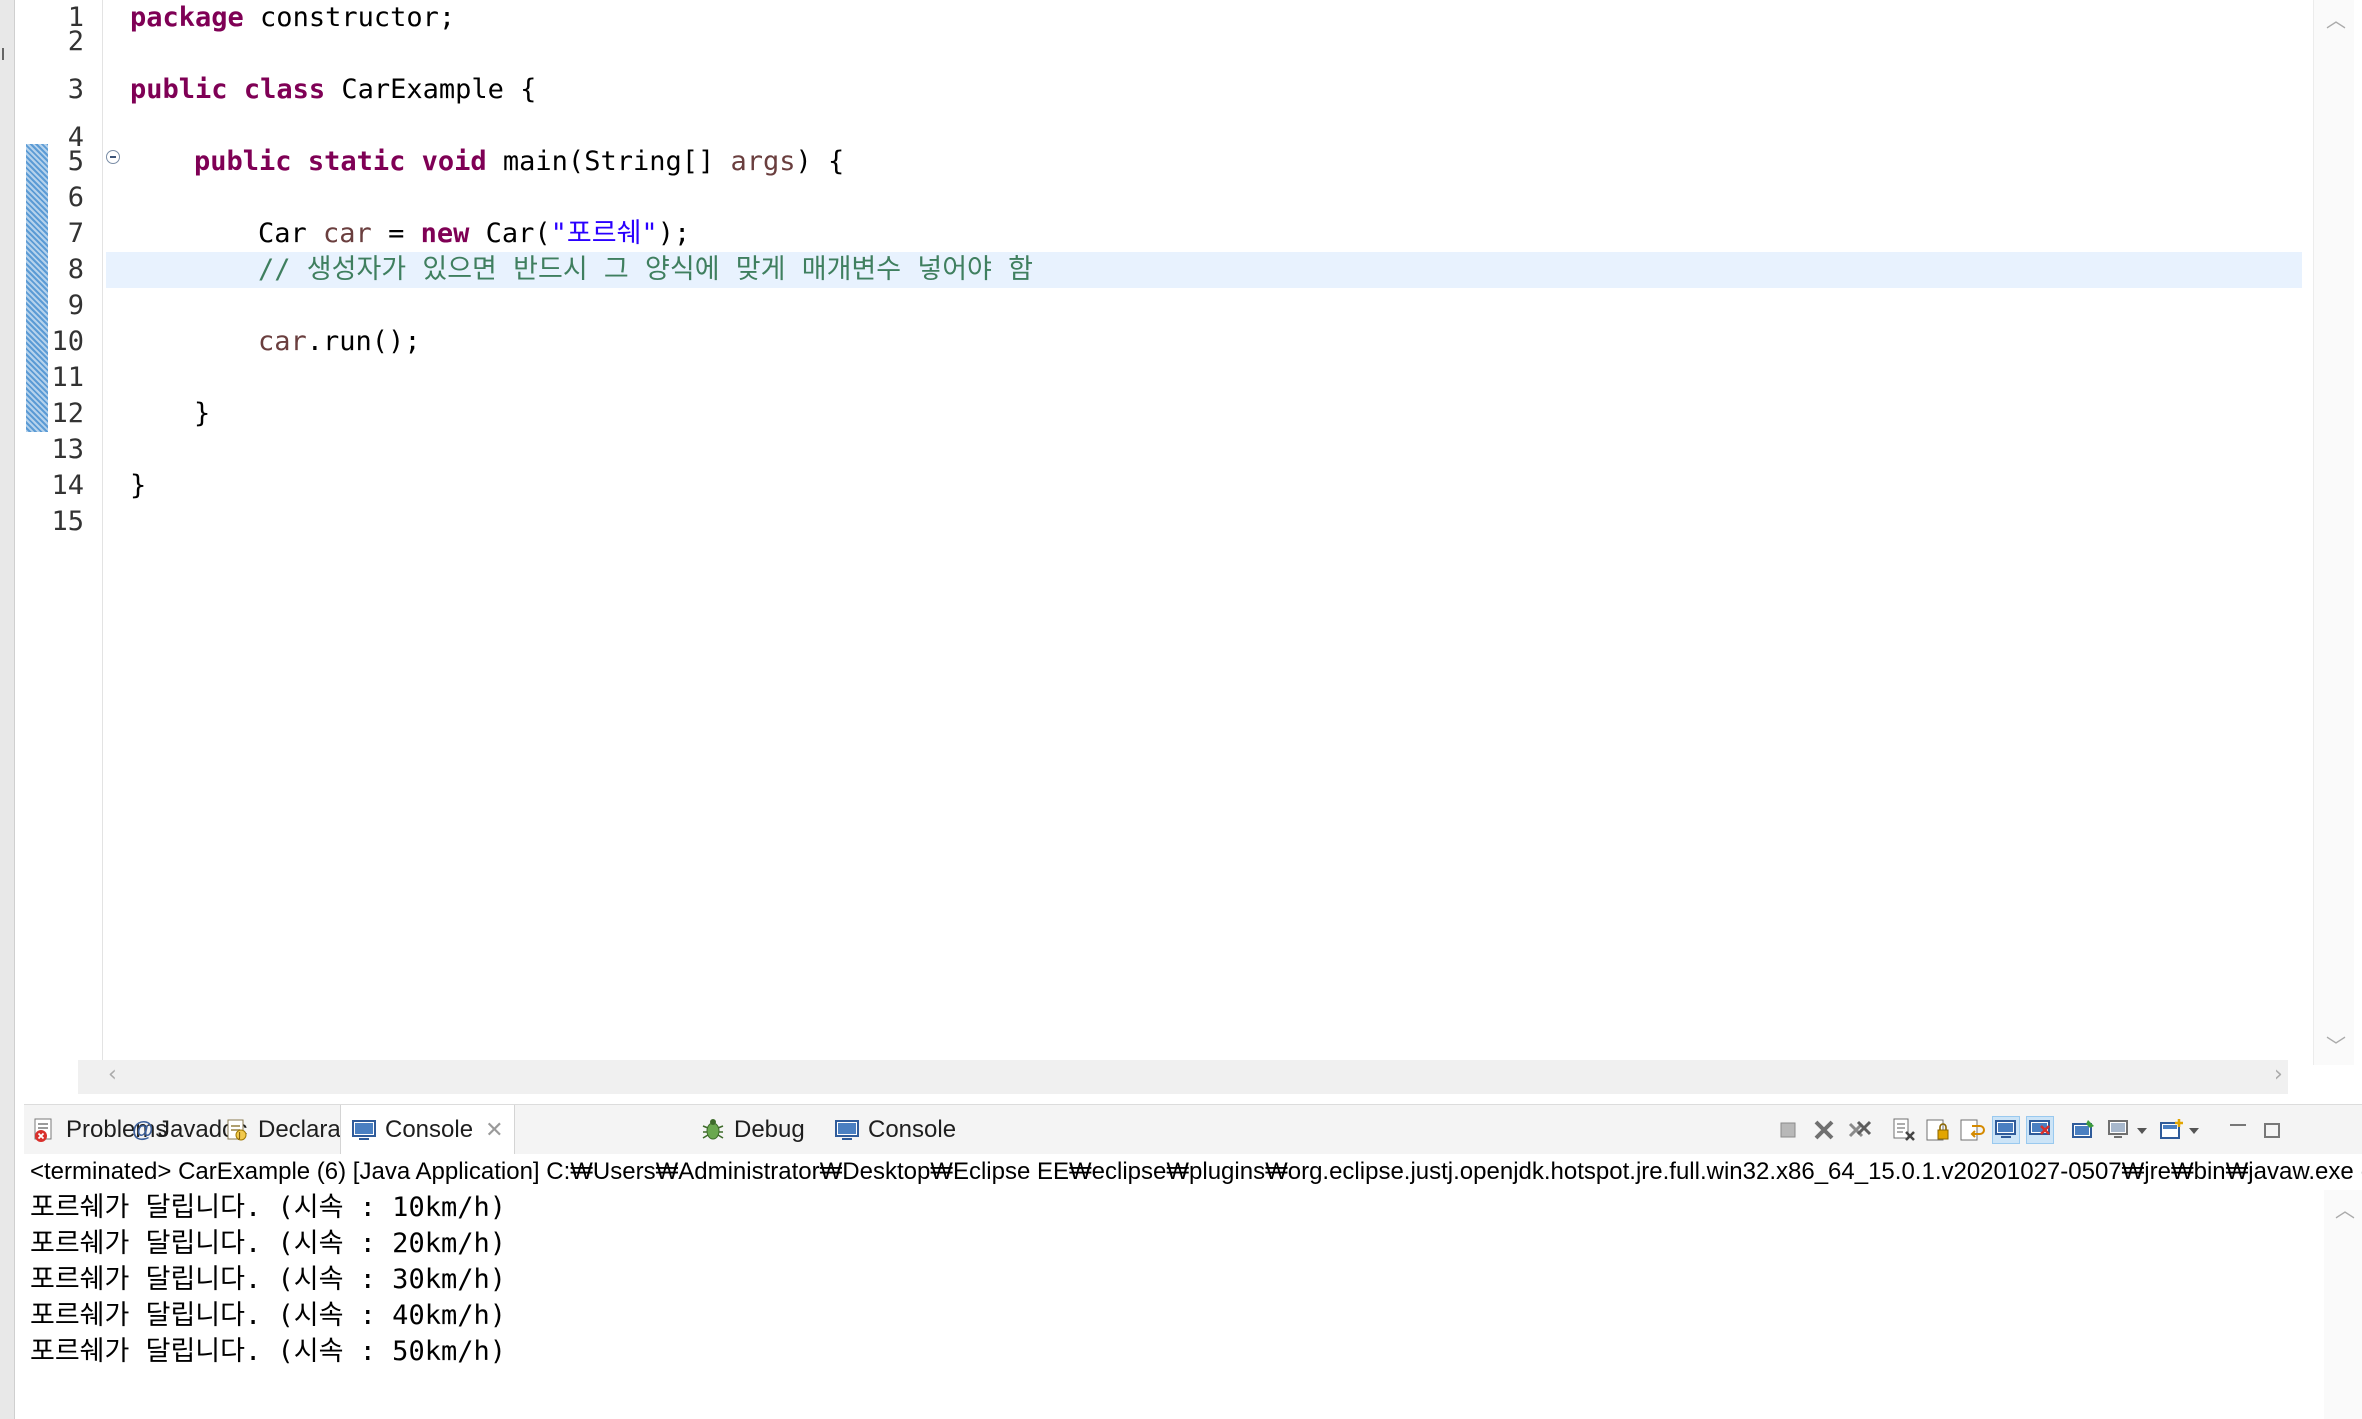  Describe the element at coordinates (2272, 1130) in the screenshot. I see `maximize-icon` at that location.